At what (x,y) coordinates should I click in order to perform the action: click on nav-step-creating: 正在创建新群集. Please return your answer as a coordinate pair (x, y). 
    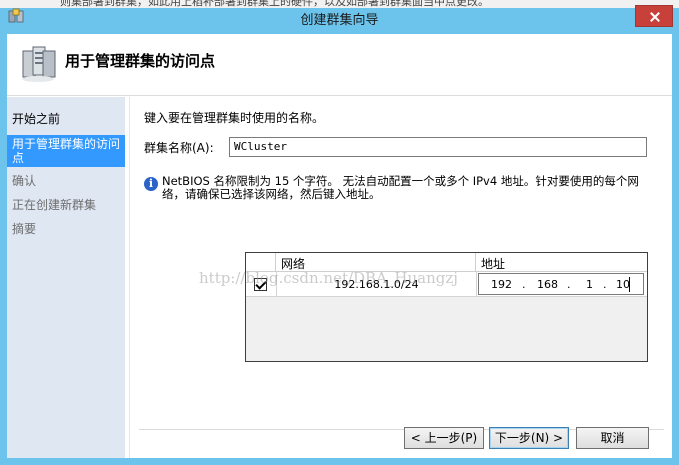
    Looking at the image, I should click on (54, 205).